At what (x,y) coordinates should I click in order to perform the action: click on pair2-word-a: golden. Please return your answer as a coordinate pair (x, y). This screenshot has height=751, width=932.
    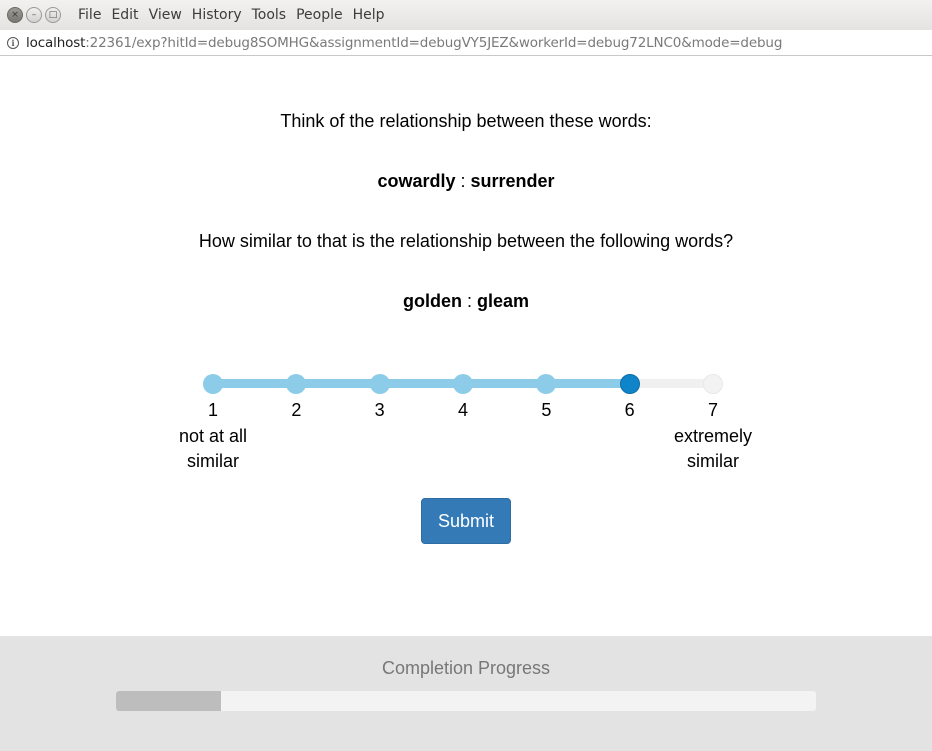
    Looking at the image, I should click on (432, 301).